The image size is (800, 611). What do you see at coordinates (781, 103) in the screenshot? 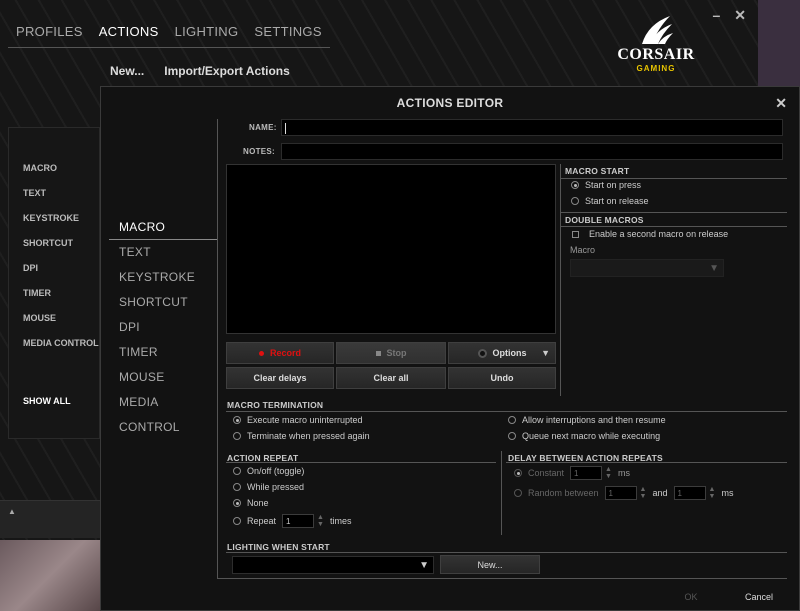
I see `dialog-close-icon: ✕` at bounding box center [781, 103].